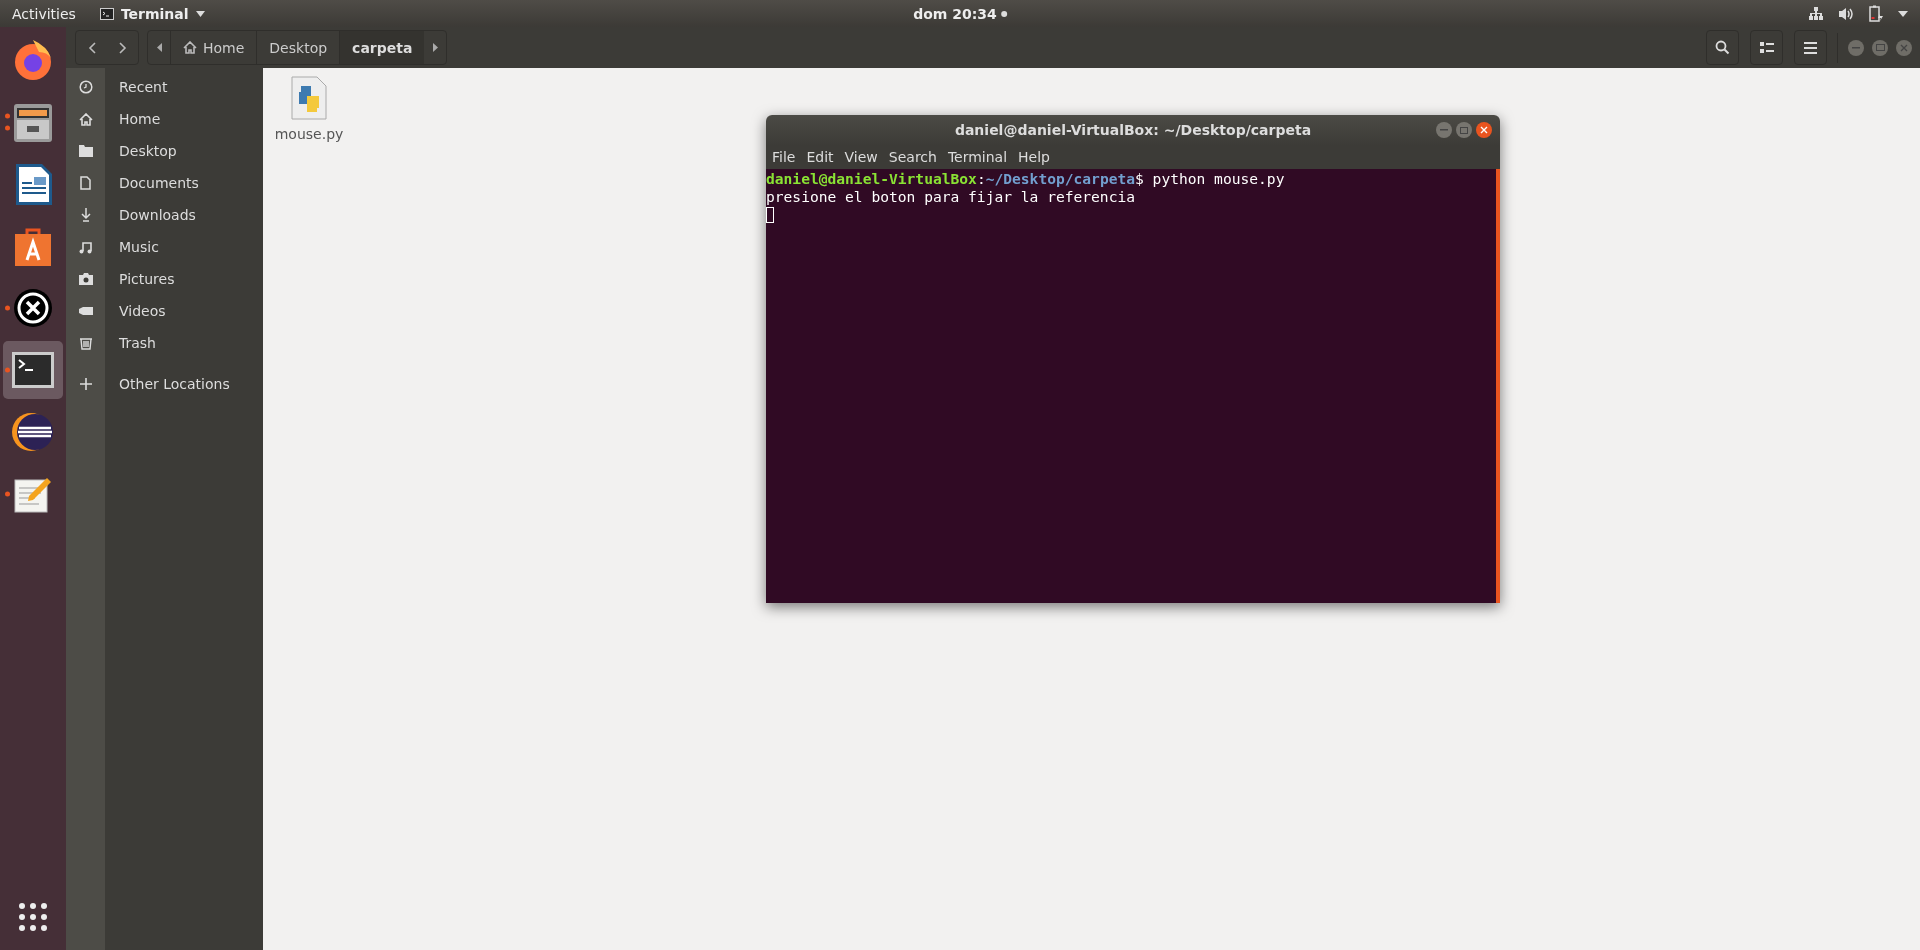  Describe the element at coordinates (164, 151) in the screenshot. I see `sidebar-item: Desktop` at that location.